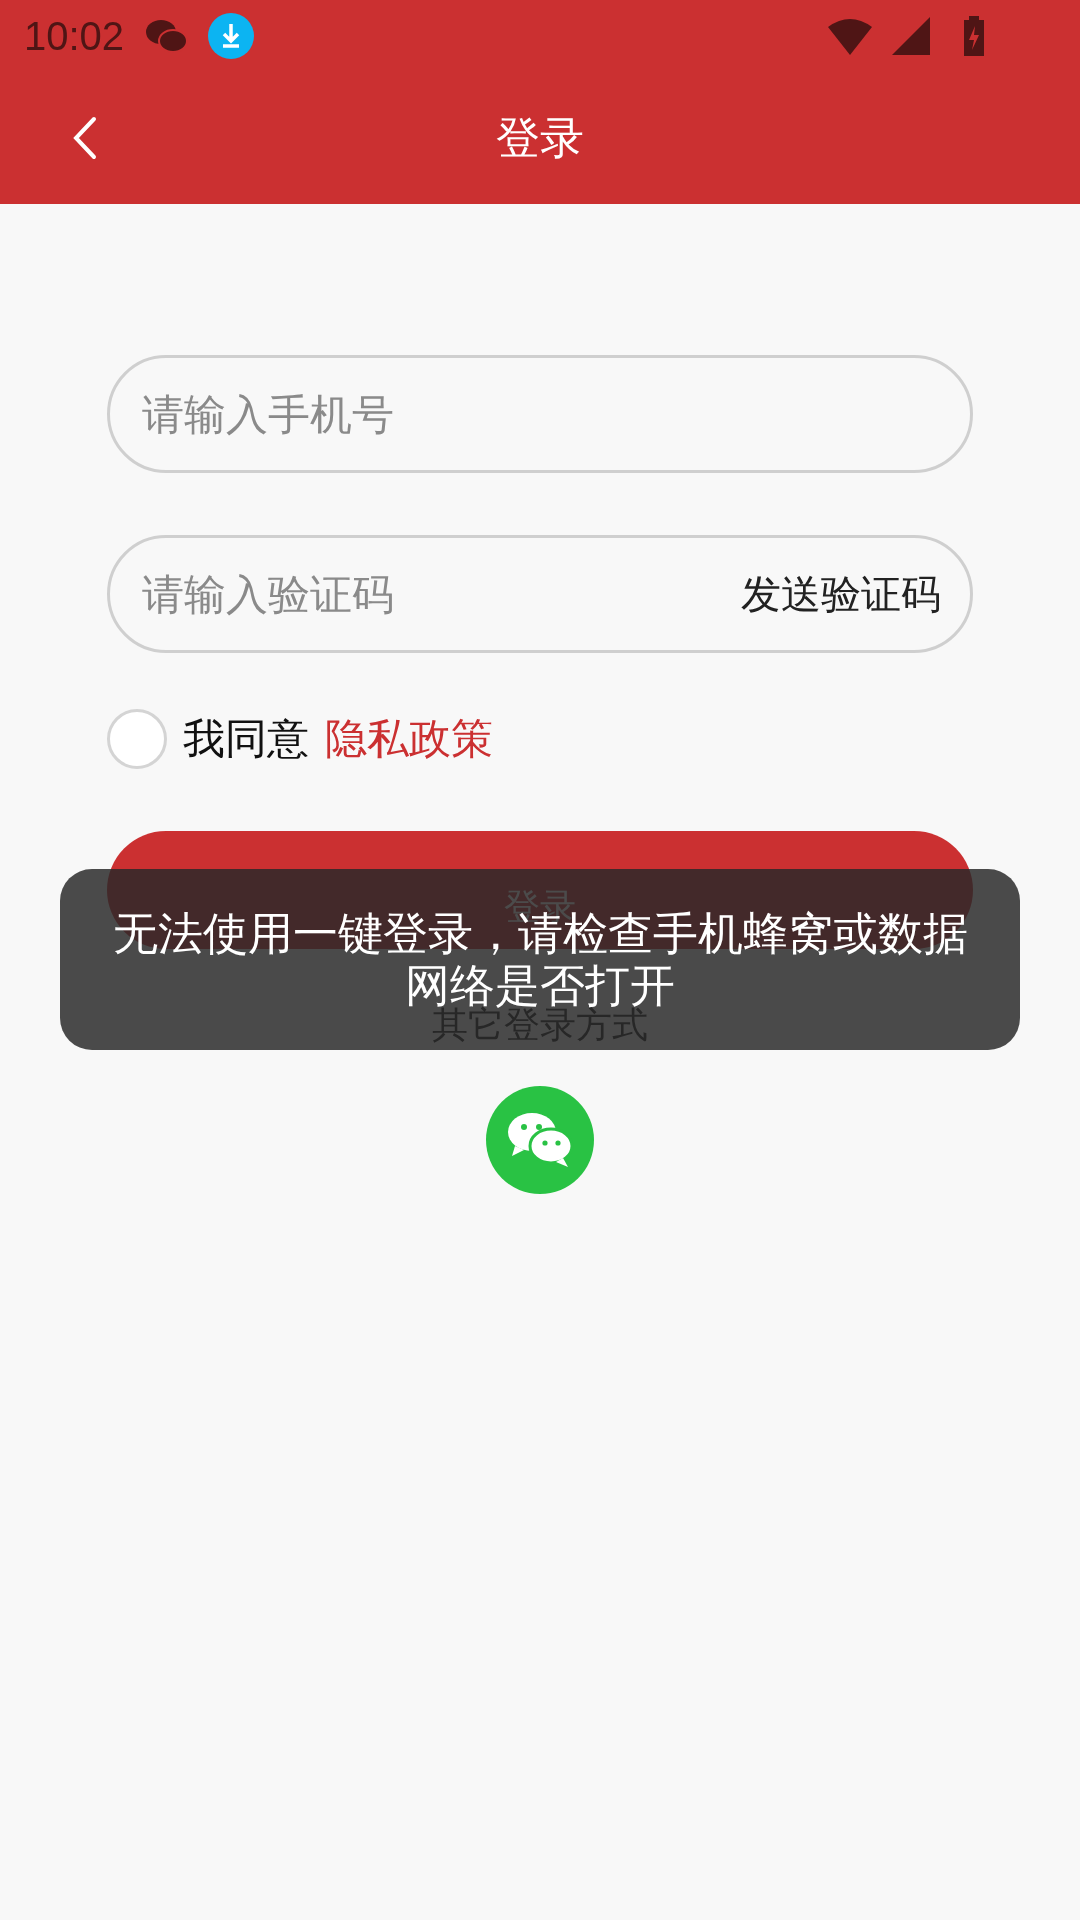 This screenshot has height=1920, width=1080. Describe the element at coordinates (850, 36) in the screenshot. I see `wifi-icon` at that location.